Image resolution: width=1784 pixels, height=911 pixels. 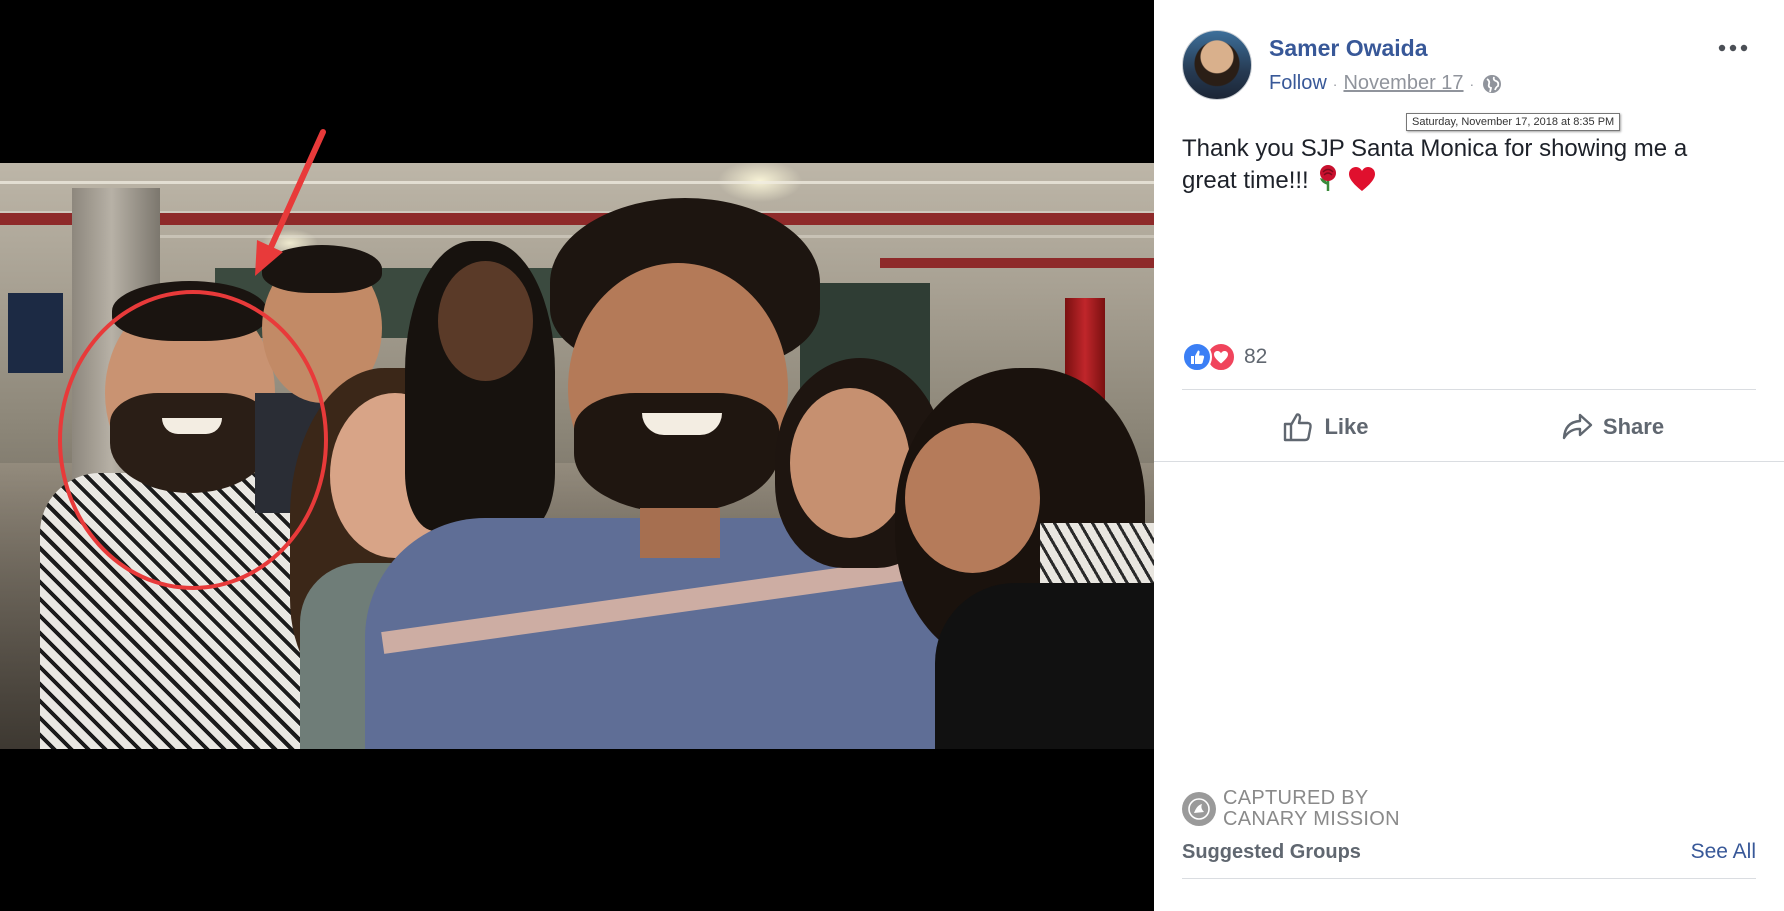 What do you see at coordinates (1348, 48) in the screenshot?
I see `author-name-link: Samer Owaida` at bounding box center [1348, 48].